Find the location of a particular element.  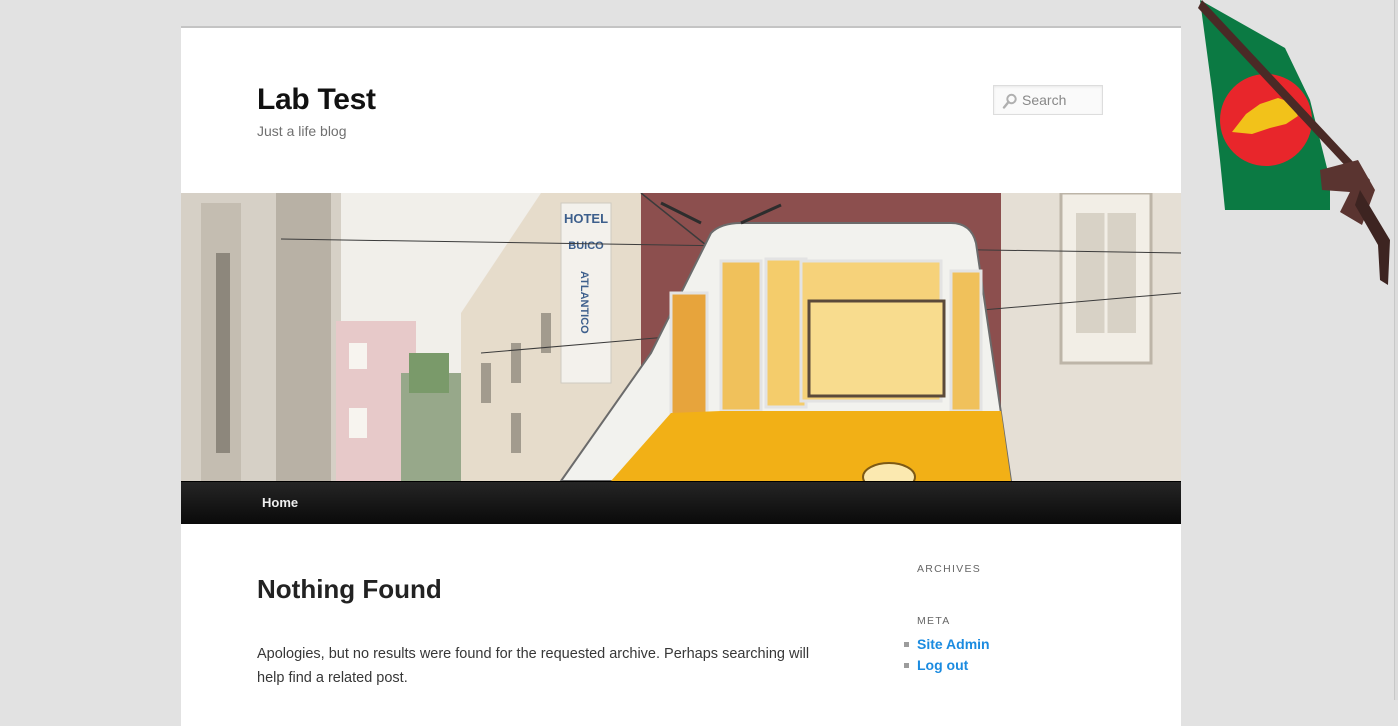

list-item: Site Admin is located at coordinates (945, 644).